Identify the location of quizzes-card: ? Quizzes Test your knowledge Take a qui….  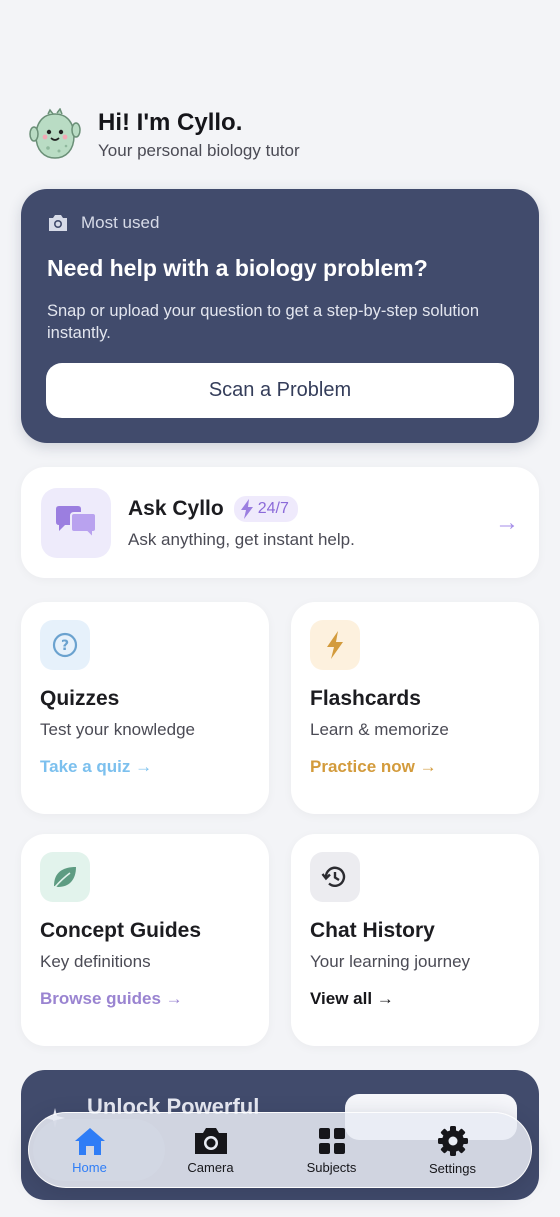
(145, 708).